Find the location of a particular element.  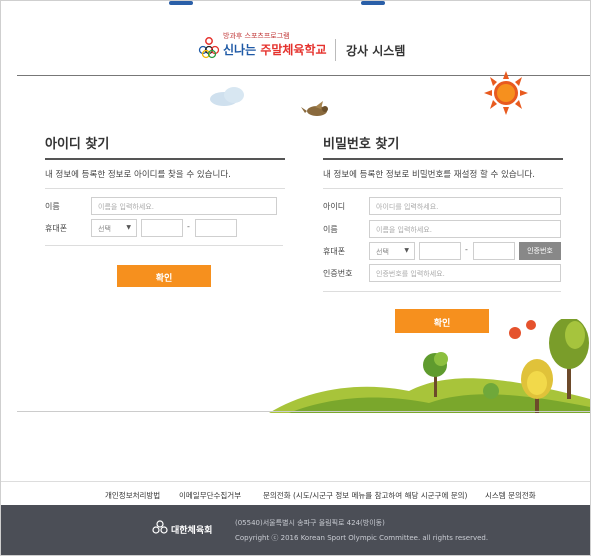

bird-illustration is located at coordinates (314, 108).